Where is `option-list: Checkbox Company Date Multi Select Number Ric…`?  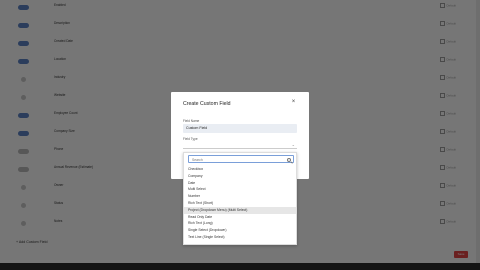
option-list: Checkbox Company Date Multi Select Number Ric… is located at coordinates (240, 203).